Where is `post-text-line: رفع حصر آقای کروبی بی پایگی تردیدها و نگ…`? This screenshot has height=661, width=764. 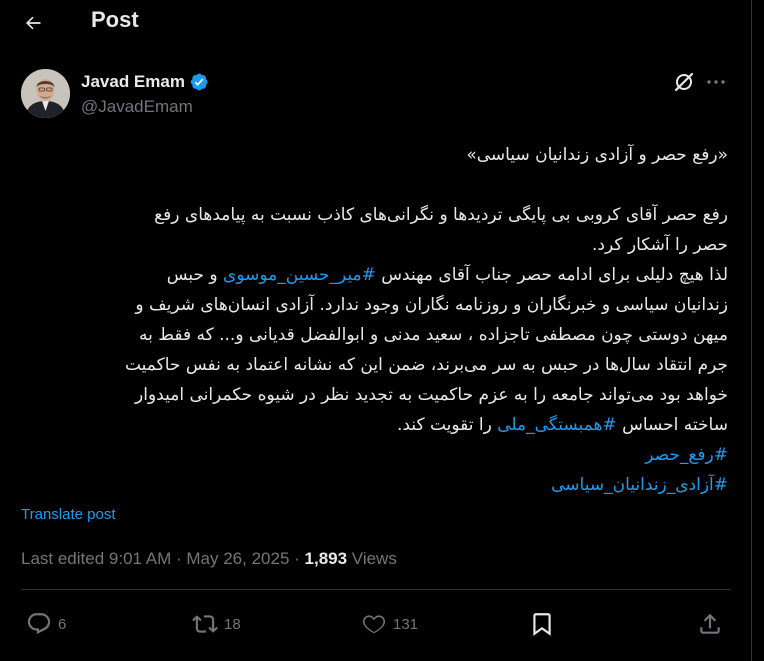 post-text-line: رفع حصر آقای کروبی بی پایگی تردیدها و نگ… is located at coordinates (374, 215).